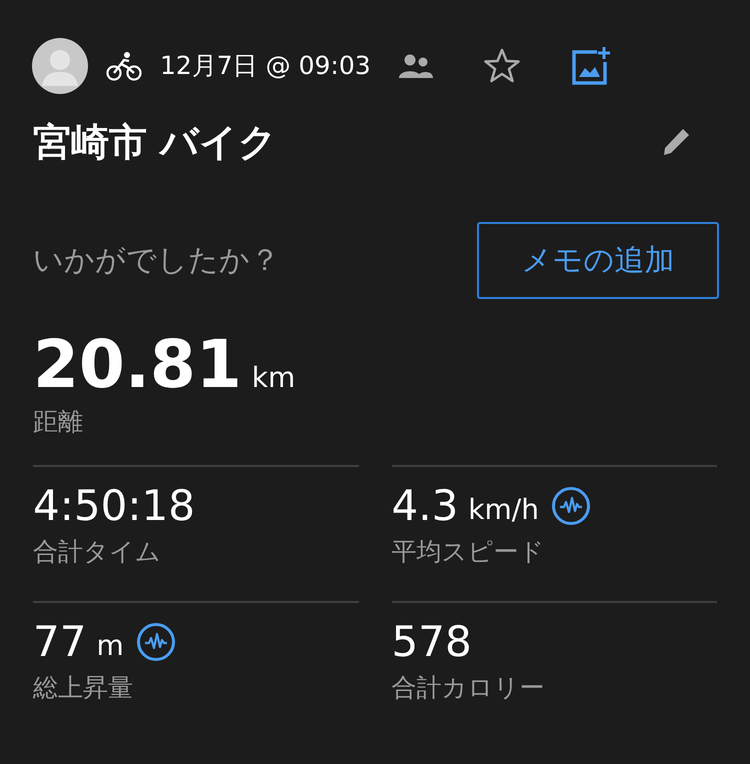 The width and height of the screenshot is (750, 764). Describe the element at coordinates (58, 422) in the screenshot. I see `distance-label: 距離` at that location.